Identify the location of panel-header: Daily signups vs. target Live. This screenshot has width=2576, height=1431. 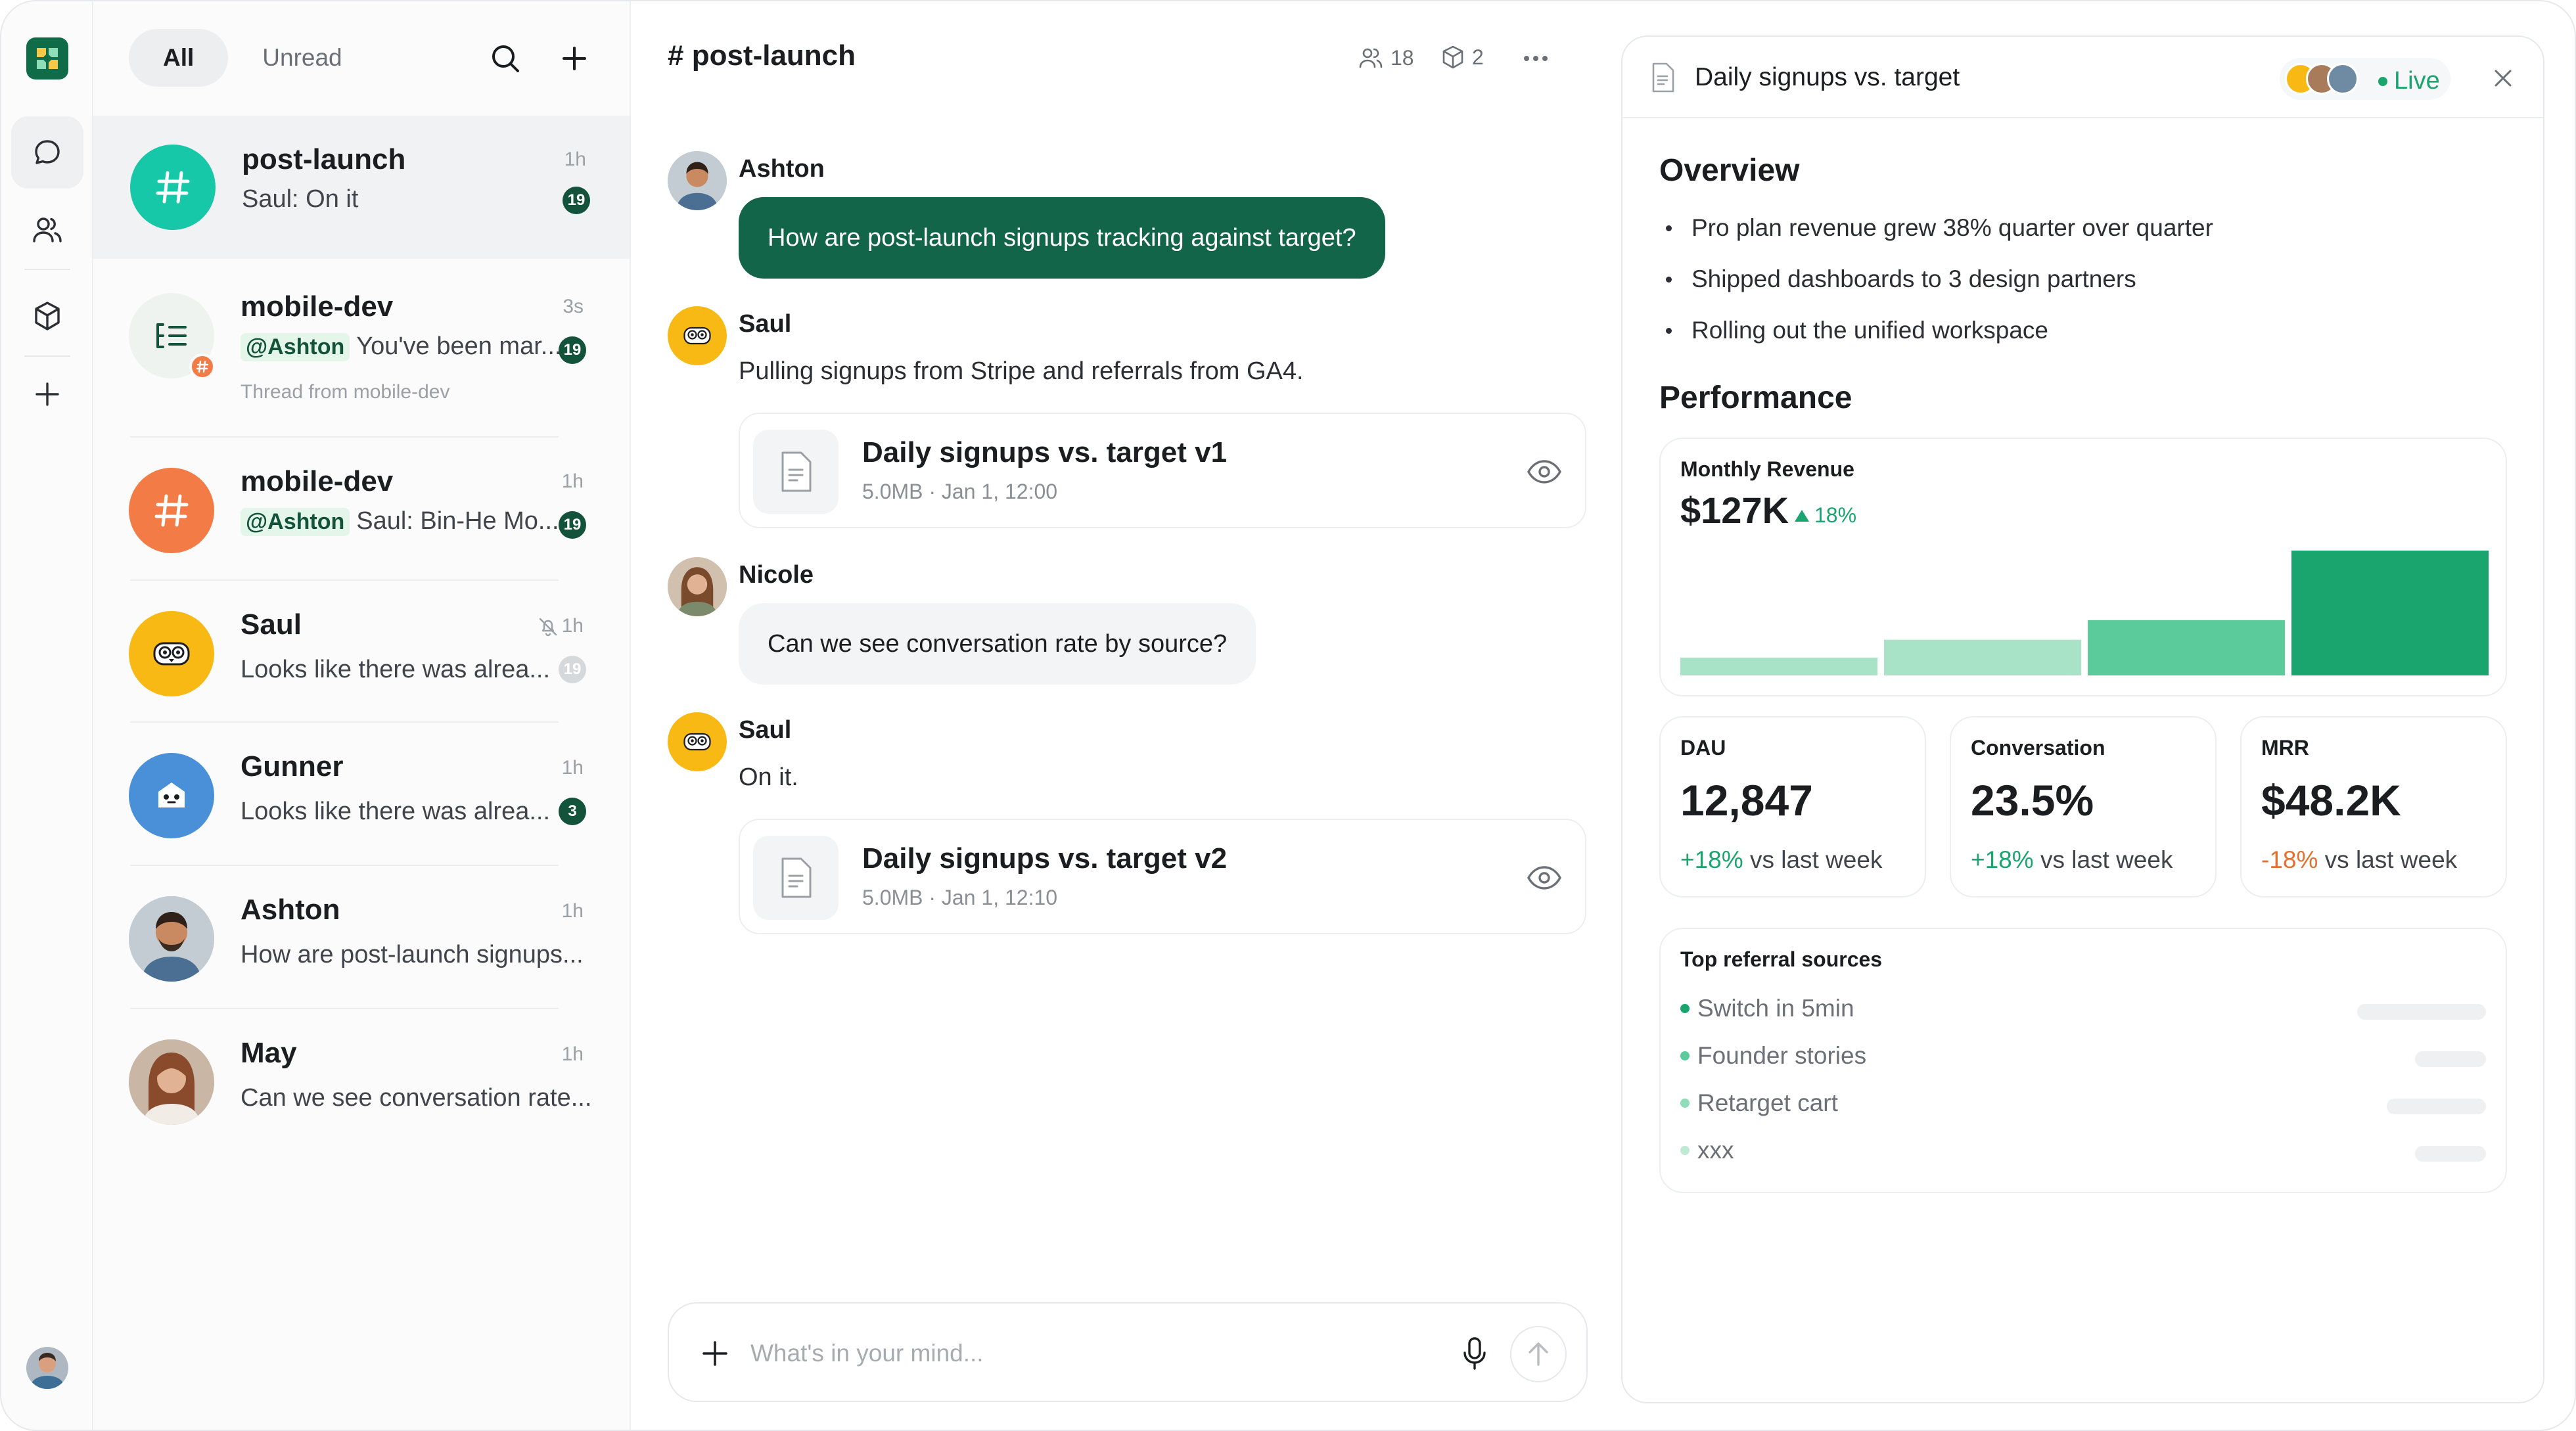
(2082, 78).